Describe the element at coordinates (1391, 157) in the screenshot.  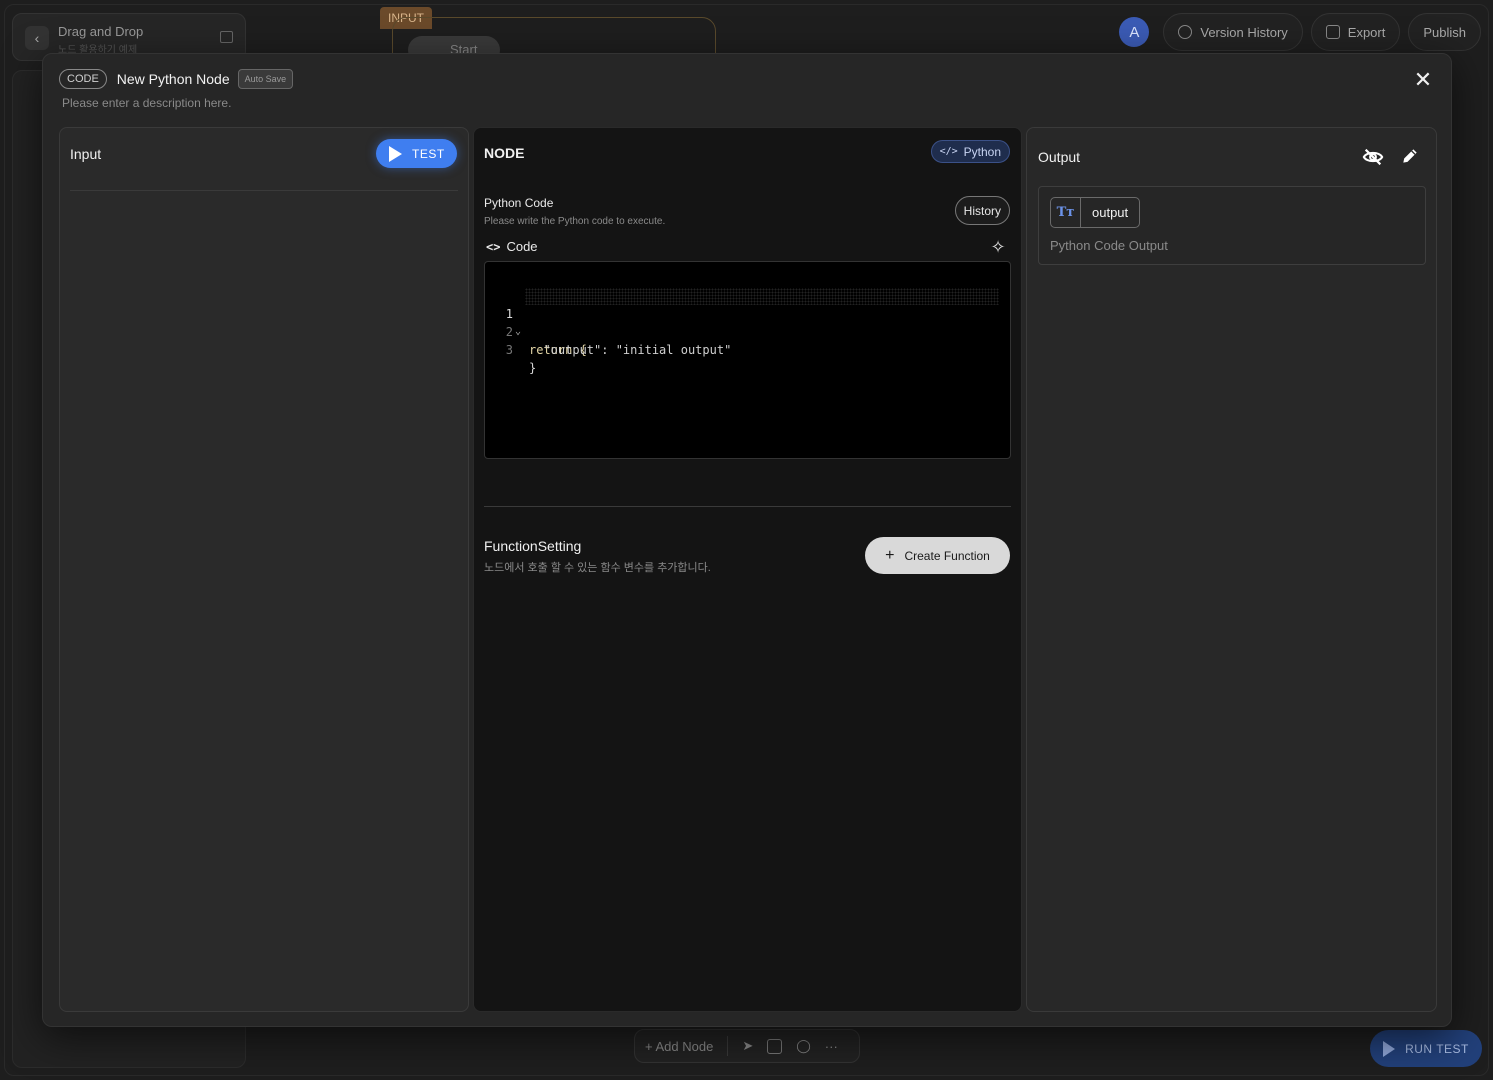
I see `output-actions` at that location.